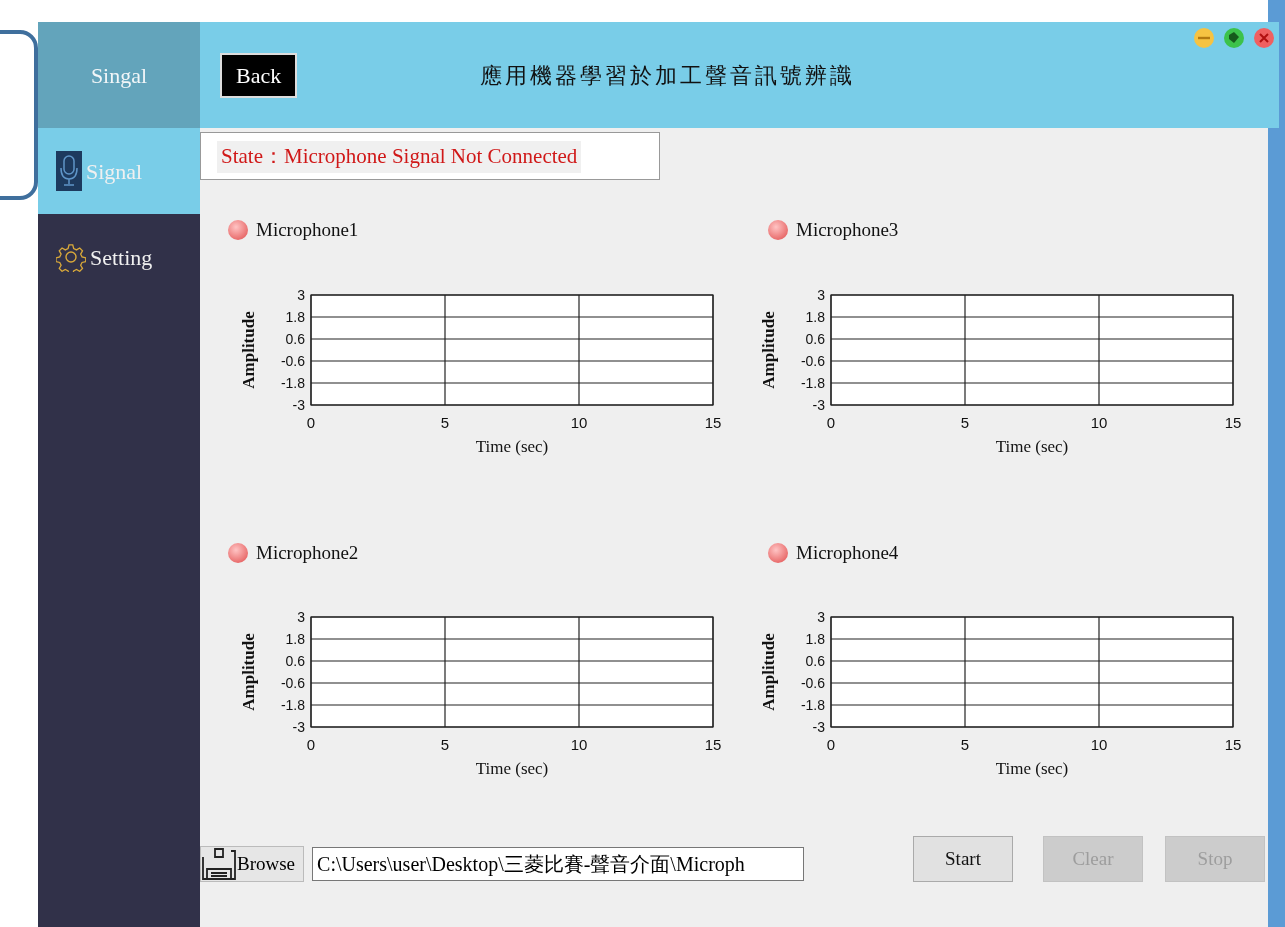 The height and width of the screenshot is (927, 1285). Describe the element at coordinates (963, 859) in the screenshot. I see `action-button: Start` at that location.